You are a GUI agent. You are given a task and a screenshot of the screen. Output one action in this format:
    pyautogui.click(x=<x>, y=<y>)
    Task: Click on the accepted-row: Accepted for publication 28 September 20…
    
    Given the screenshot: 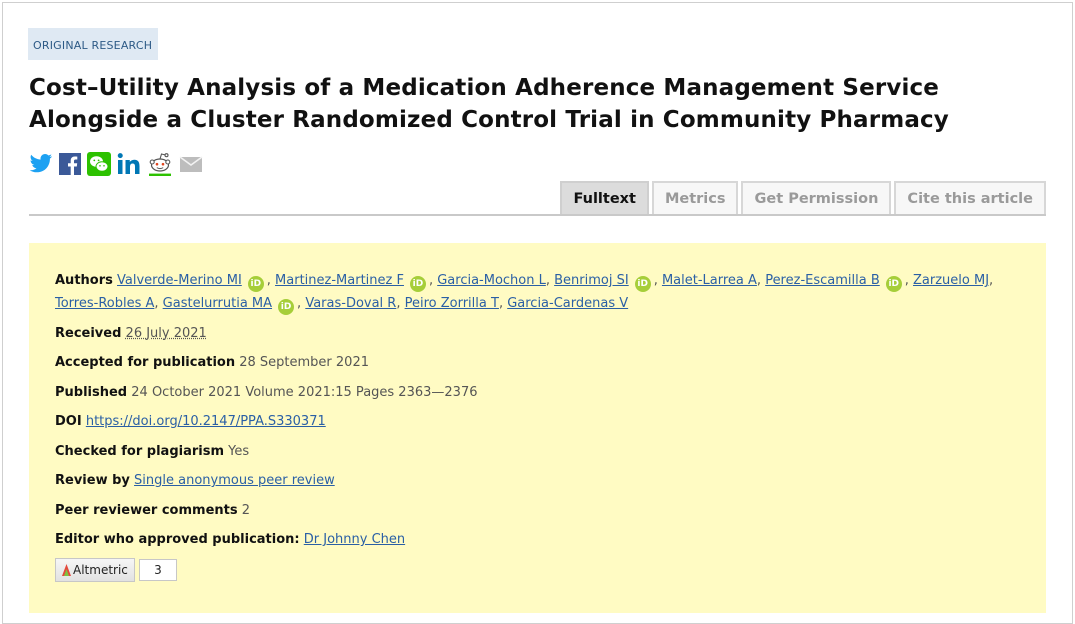 What is the action you would take?
    pyautogui.click(x=537, y=362)
    